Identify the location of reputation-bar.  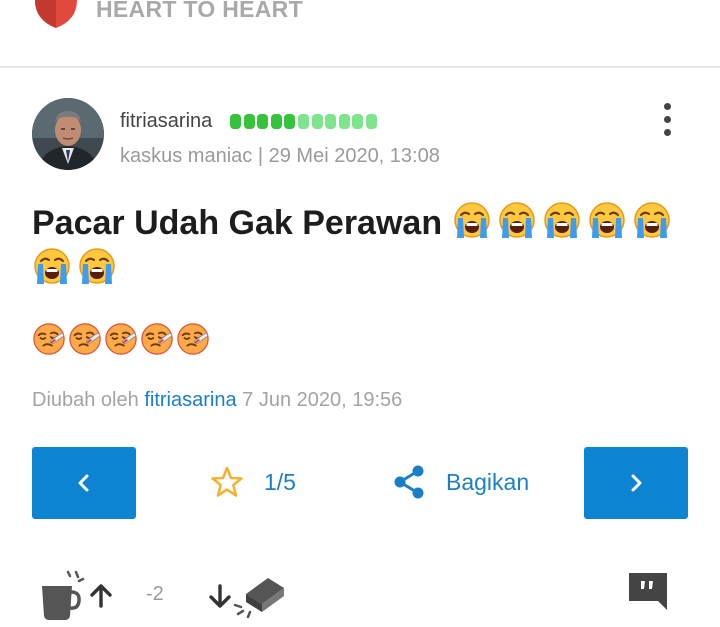
(303, 122).